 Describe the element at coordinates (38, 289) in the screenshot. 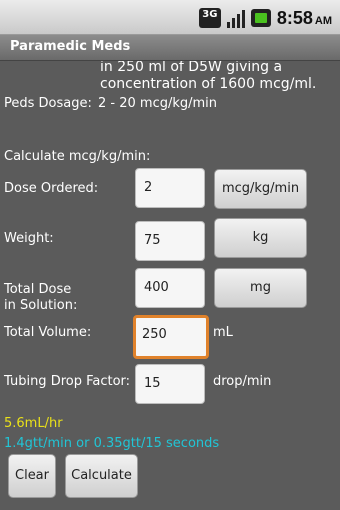

I see `total-dose-label-1: Total Dose` at that location.